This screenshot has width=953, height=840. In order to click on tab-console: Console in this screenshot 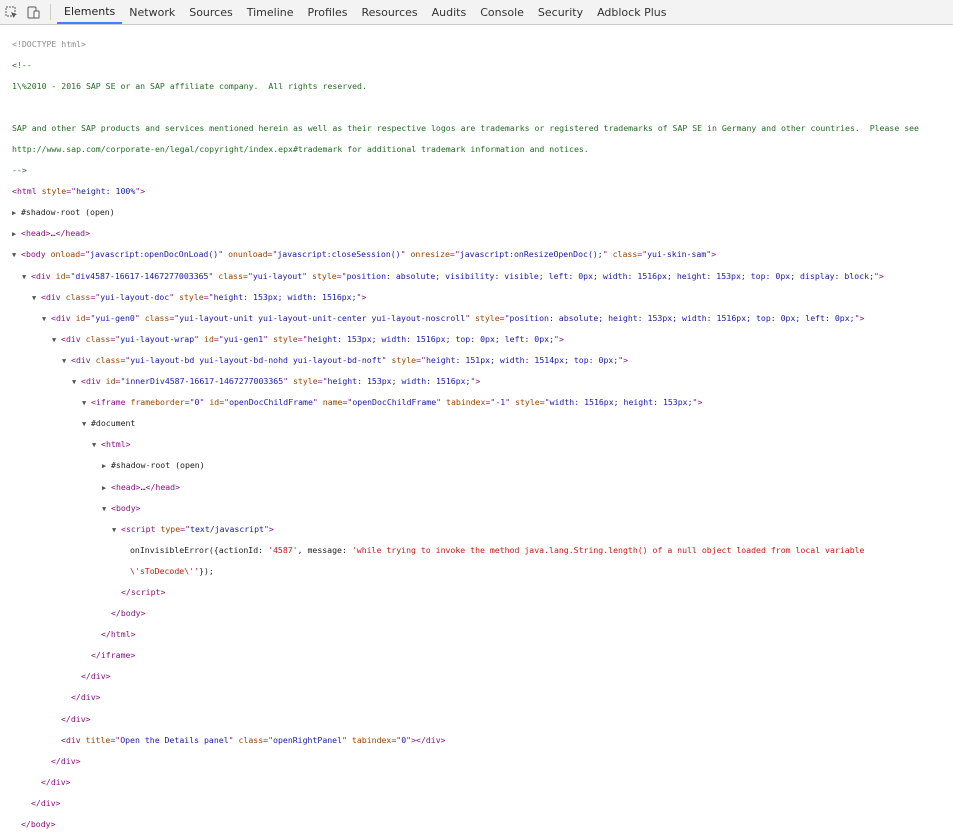, I will do `click(502, 12)`.